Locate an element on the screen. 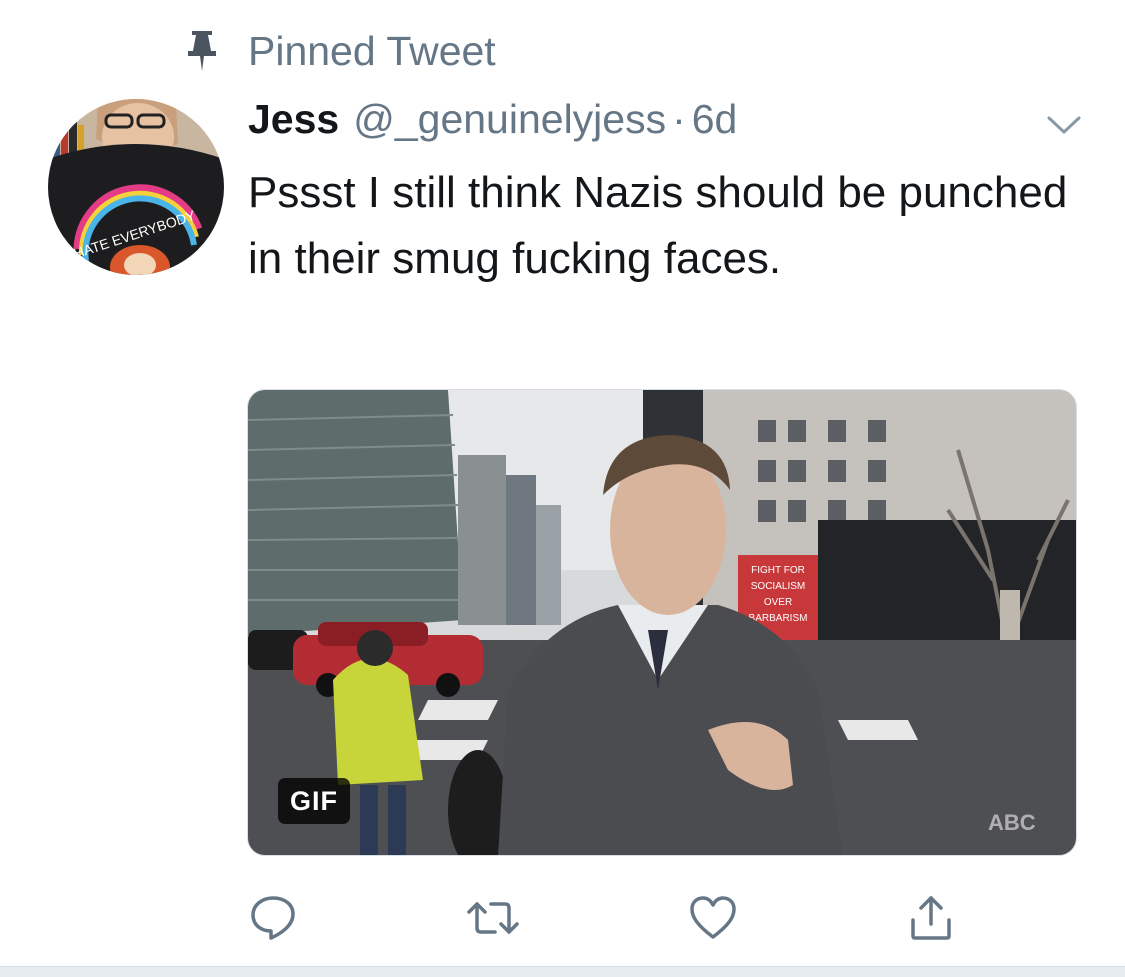 This screenshot has width=1125, height=977. reply-button is located at coordinates (273, 918).